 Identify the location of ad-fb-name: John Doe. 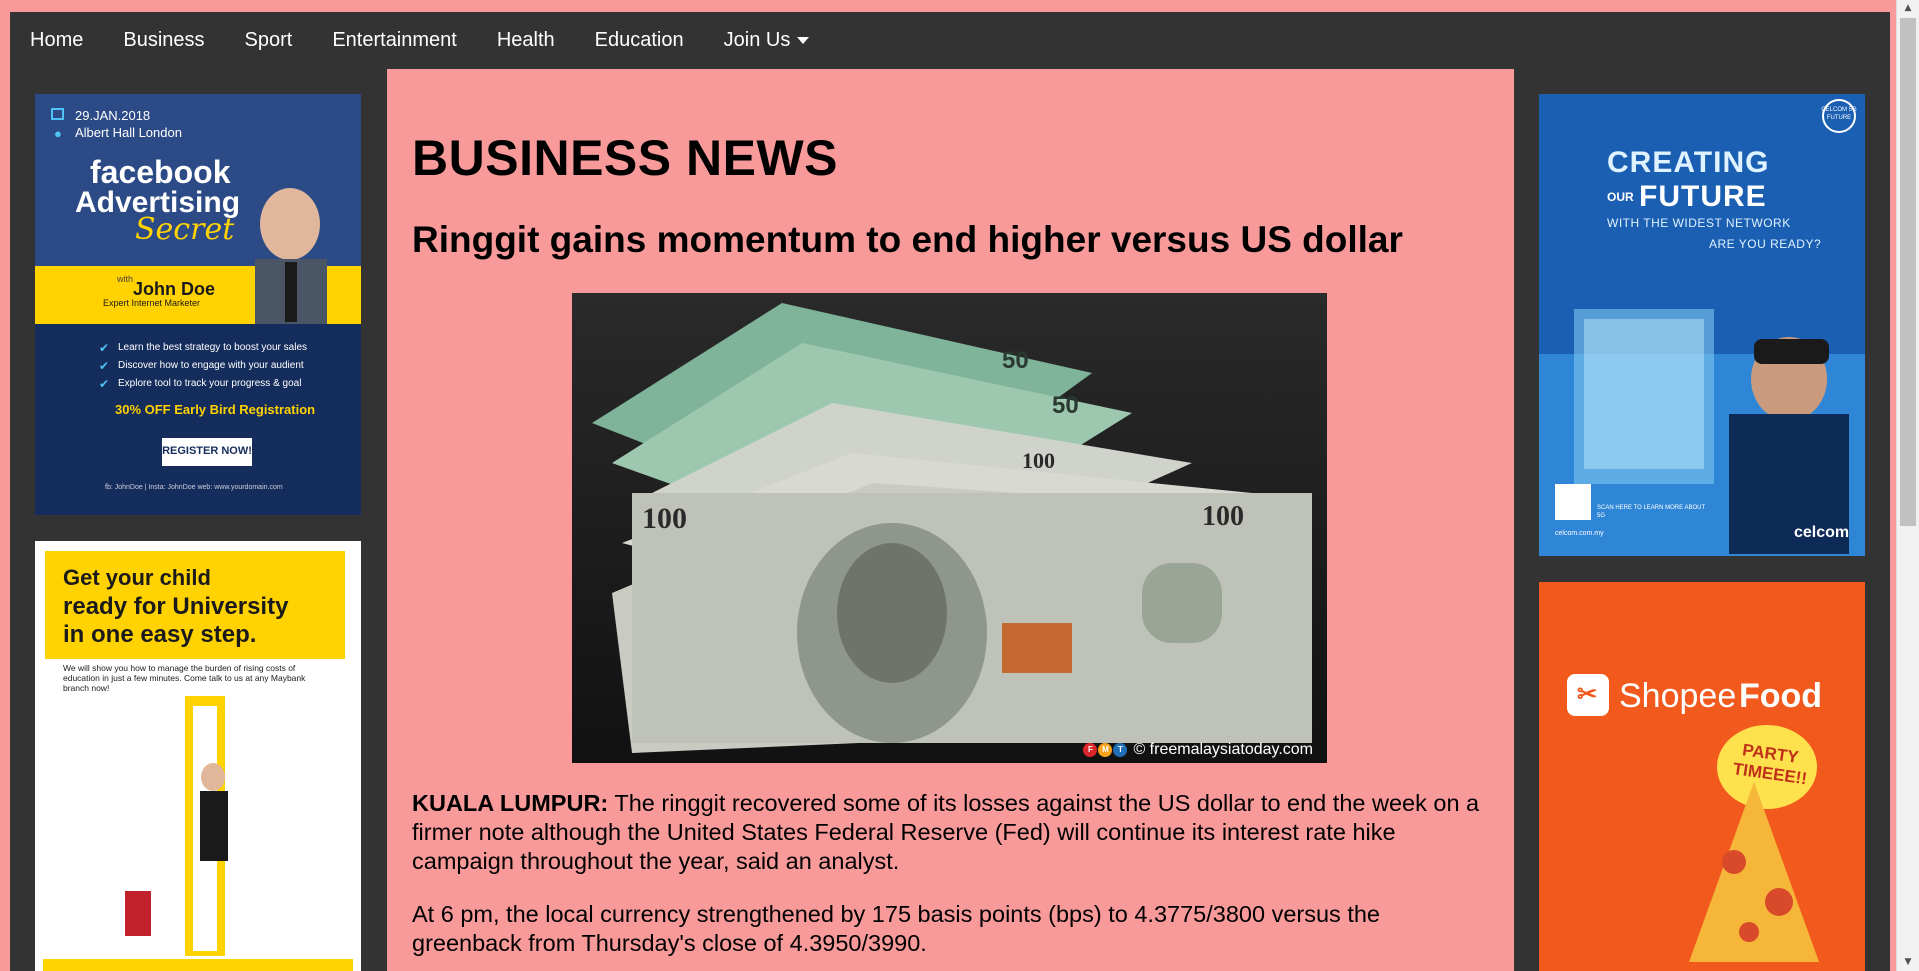
(174, 289).